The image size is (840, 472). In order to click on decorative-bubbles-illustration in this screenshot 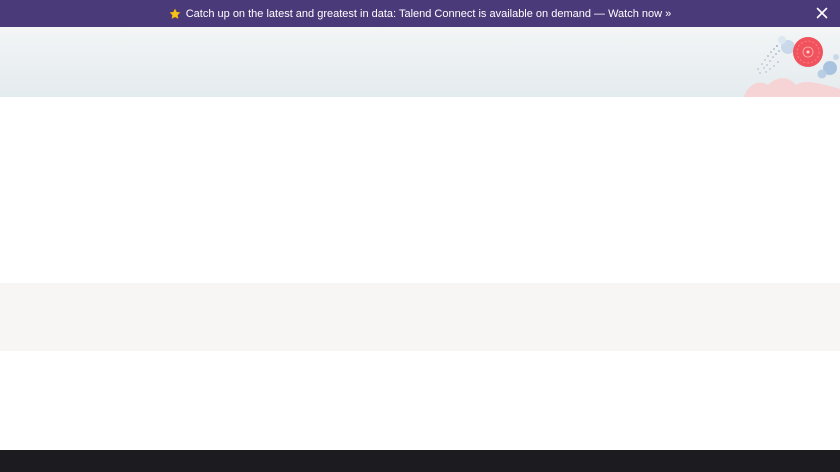, I will do `click(792, 66)`.